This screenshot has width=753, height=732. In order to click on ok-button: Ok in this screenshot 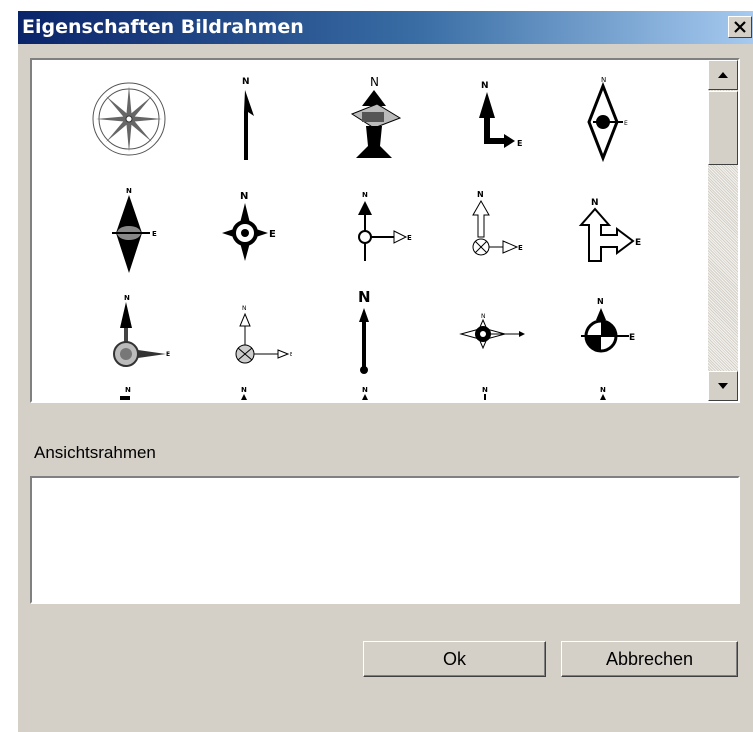, I will do `click(454, 659)`.